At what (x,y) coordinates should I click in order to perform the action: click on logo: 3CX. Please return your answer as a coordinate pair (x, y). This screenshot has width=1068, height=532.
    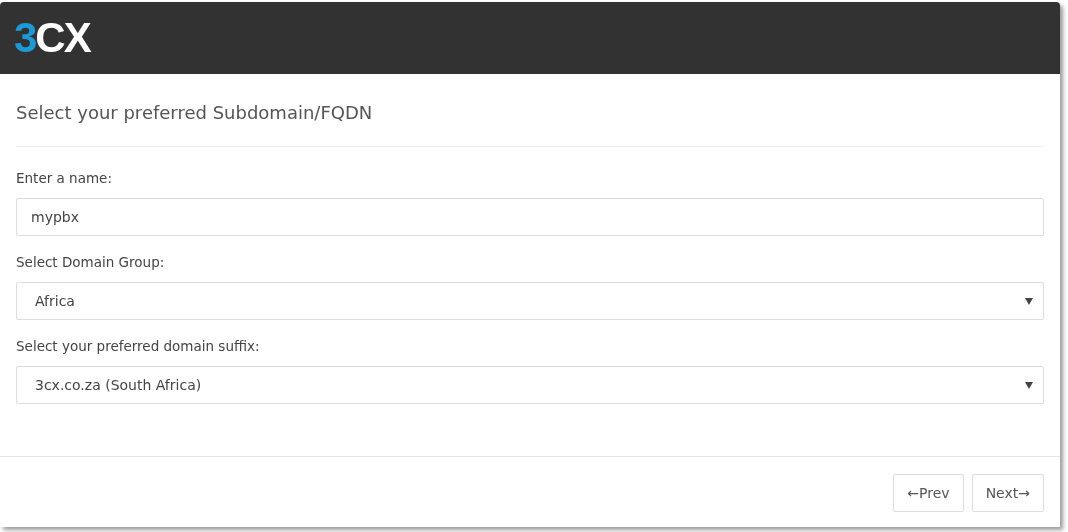
    Looking at the image, I should click on (52, 38).